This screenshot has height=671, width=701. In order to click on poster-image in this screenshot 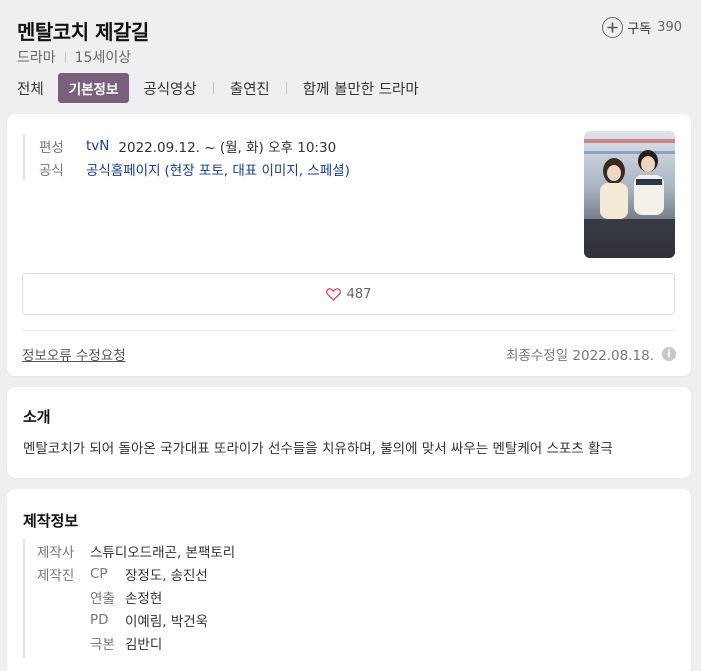, I will do `click(629, 194)`.